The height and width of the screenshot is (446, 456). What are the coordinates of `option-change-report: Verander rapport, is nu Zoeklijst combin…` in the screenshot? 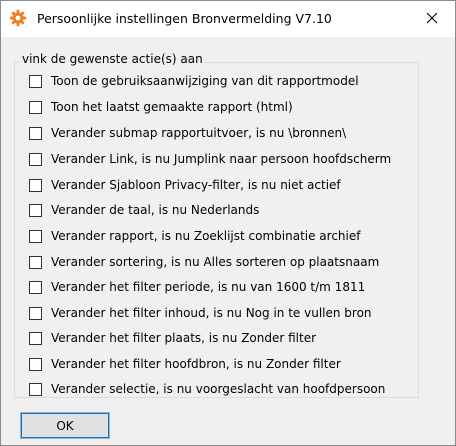 It's located at (194, 236).